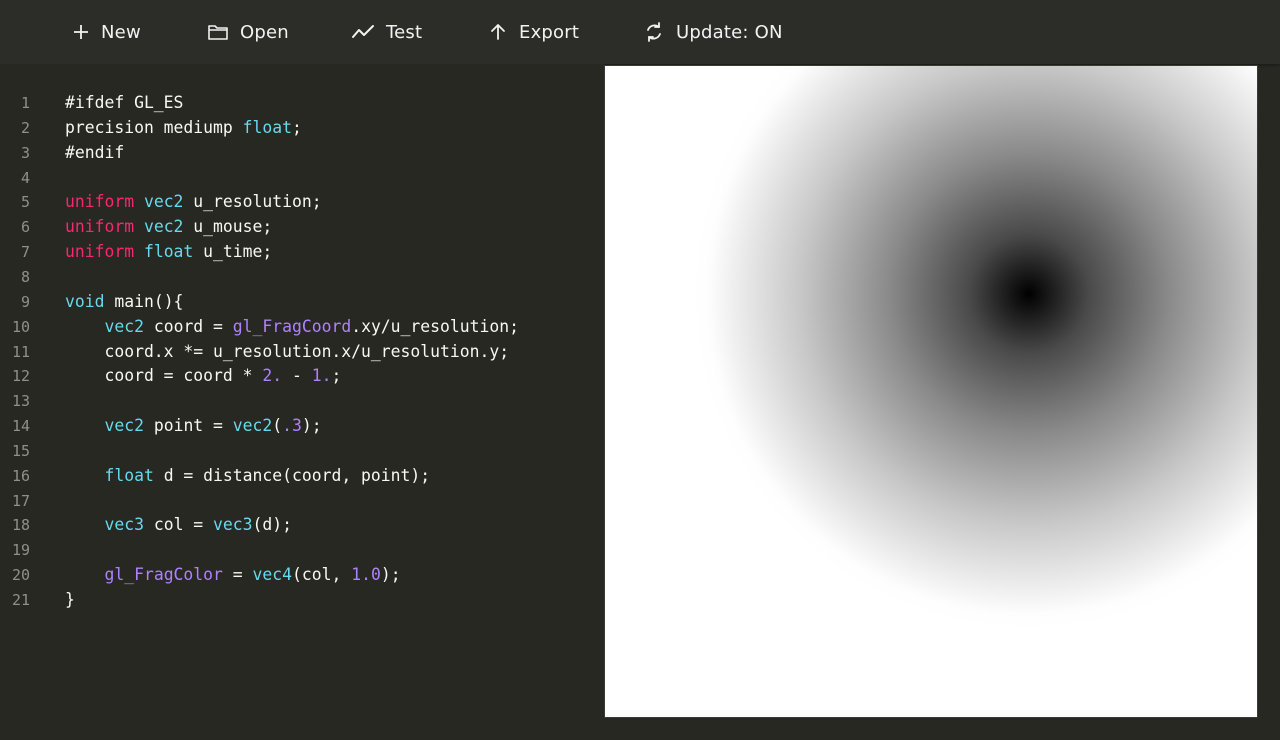 Image resolution: width=1280 pixels, height=740 pixels. Describe the element at coordinates (188, 326) in the screenshot. I see `code-token: coord =` at that location.